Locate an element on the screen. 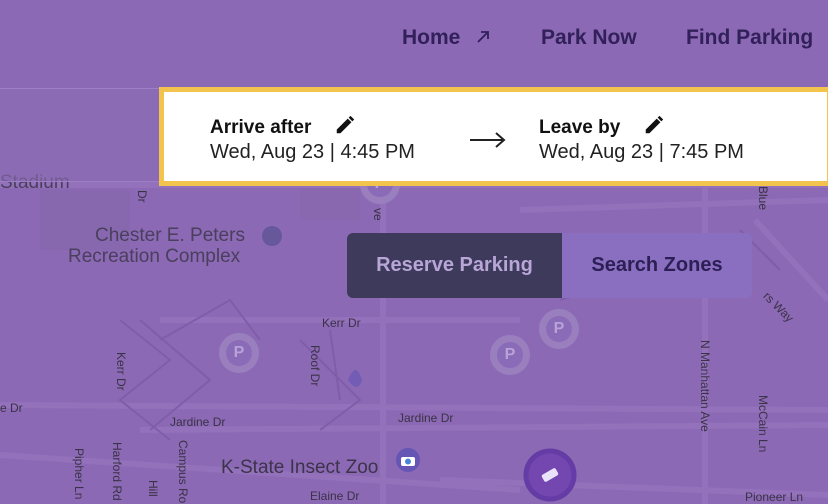 This screenshot has height=504, width=828. map-label-elaine: Elaine Dr is located at coordinates (335, 496).